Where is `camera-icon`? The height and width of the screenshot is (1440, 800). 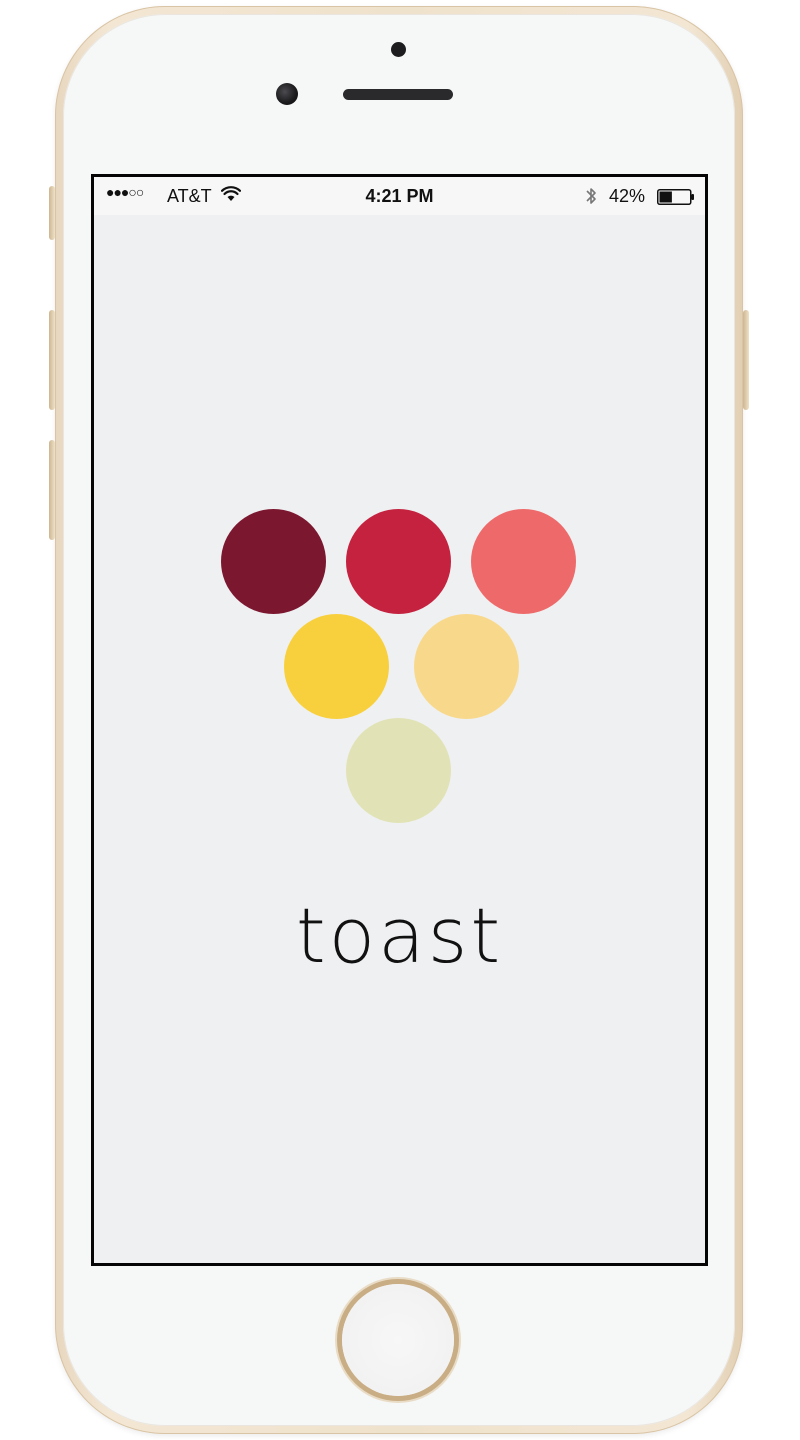
camera-icon is located at coordinates (287, 94).